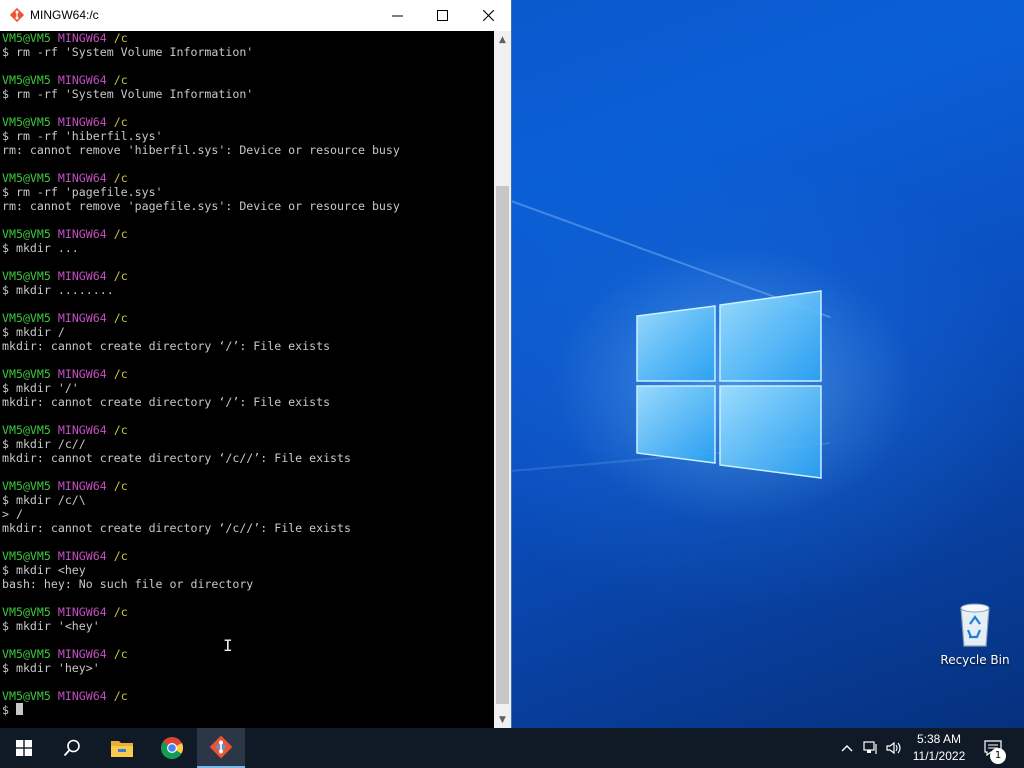 Image resolution: width=1024 pixels, height=768 pixels. What do you see at coordinates (939, 756) in the screenshot?
I see `clock-date: 11/1/2022` at bounding box center [939, 756].